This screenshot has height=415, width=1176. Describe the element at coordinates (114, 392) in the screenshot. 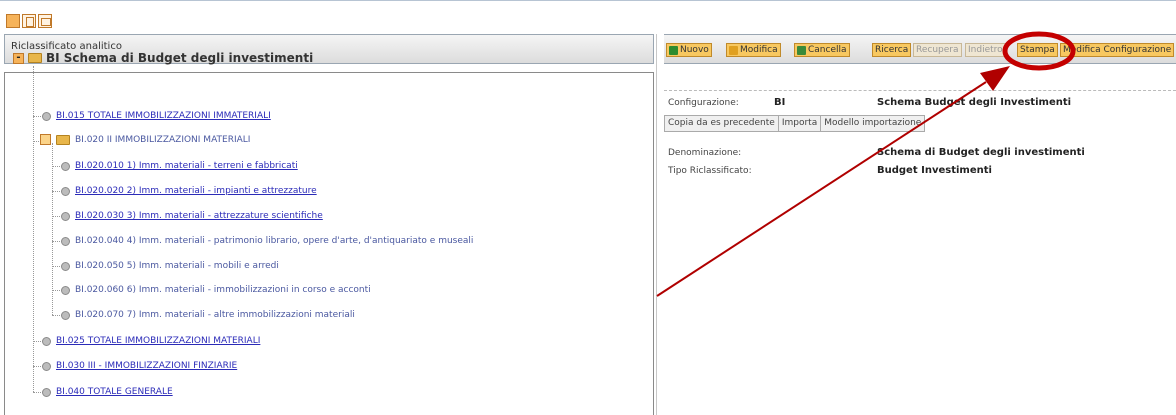

I see `tree-node-link: BI.040 TOTALE GENERALE` at that location.